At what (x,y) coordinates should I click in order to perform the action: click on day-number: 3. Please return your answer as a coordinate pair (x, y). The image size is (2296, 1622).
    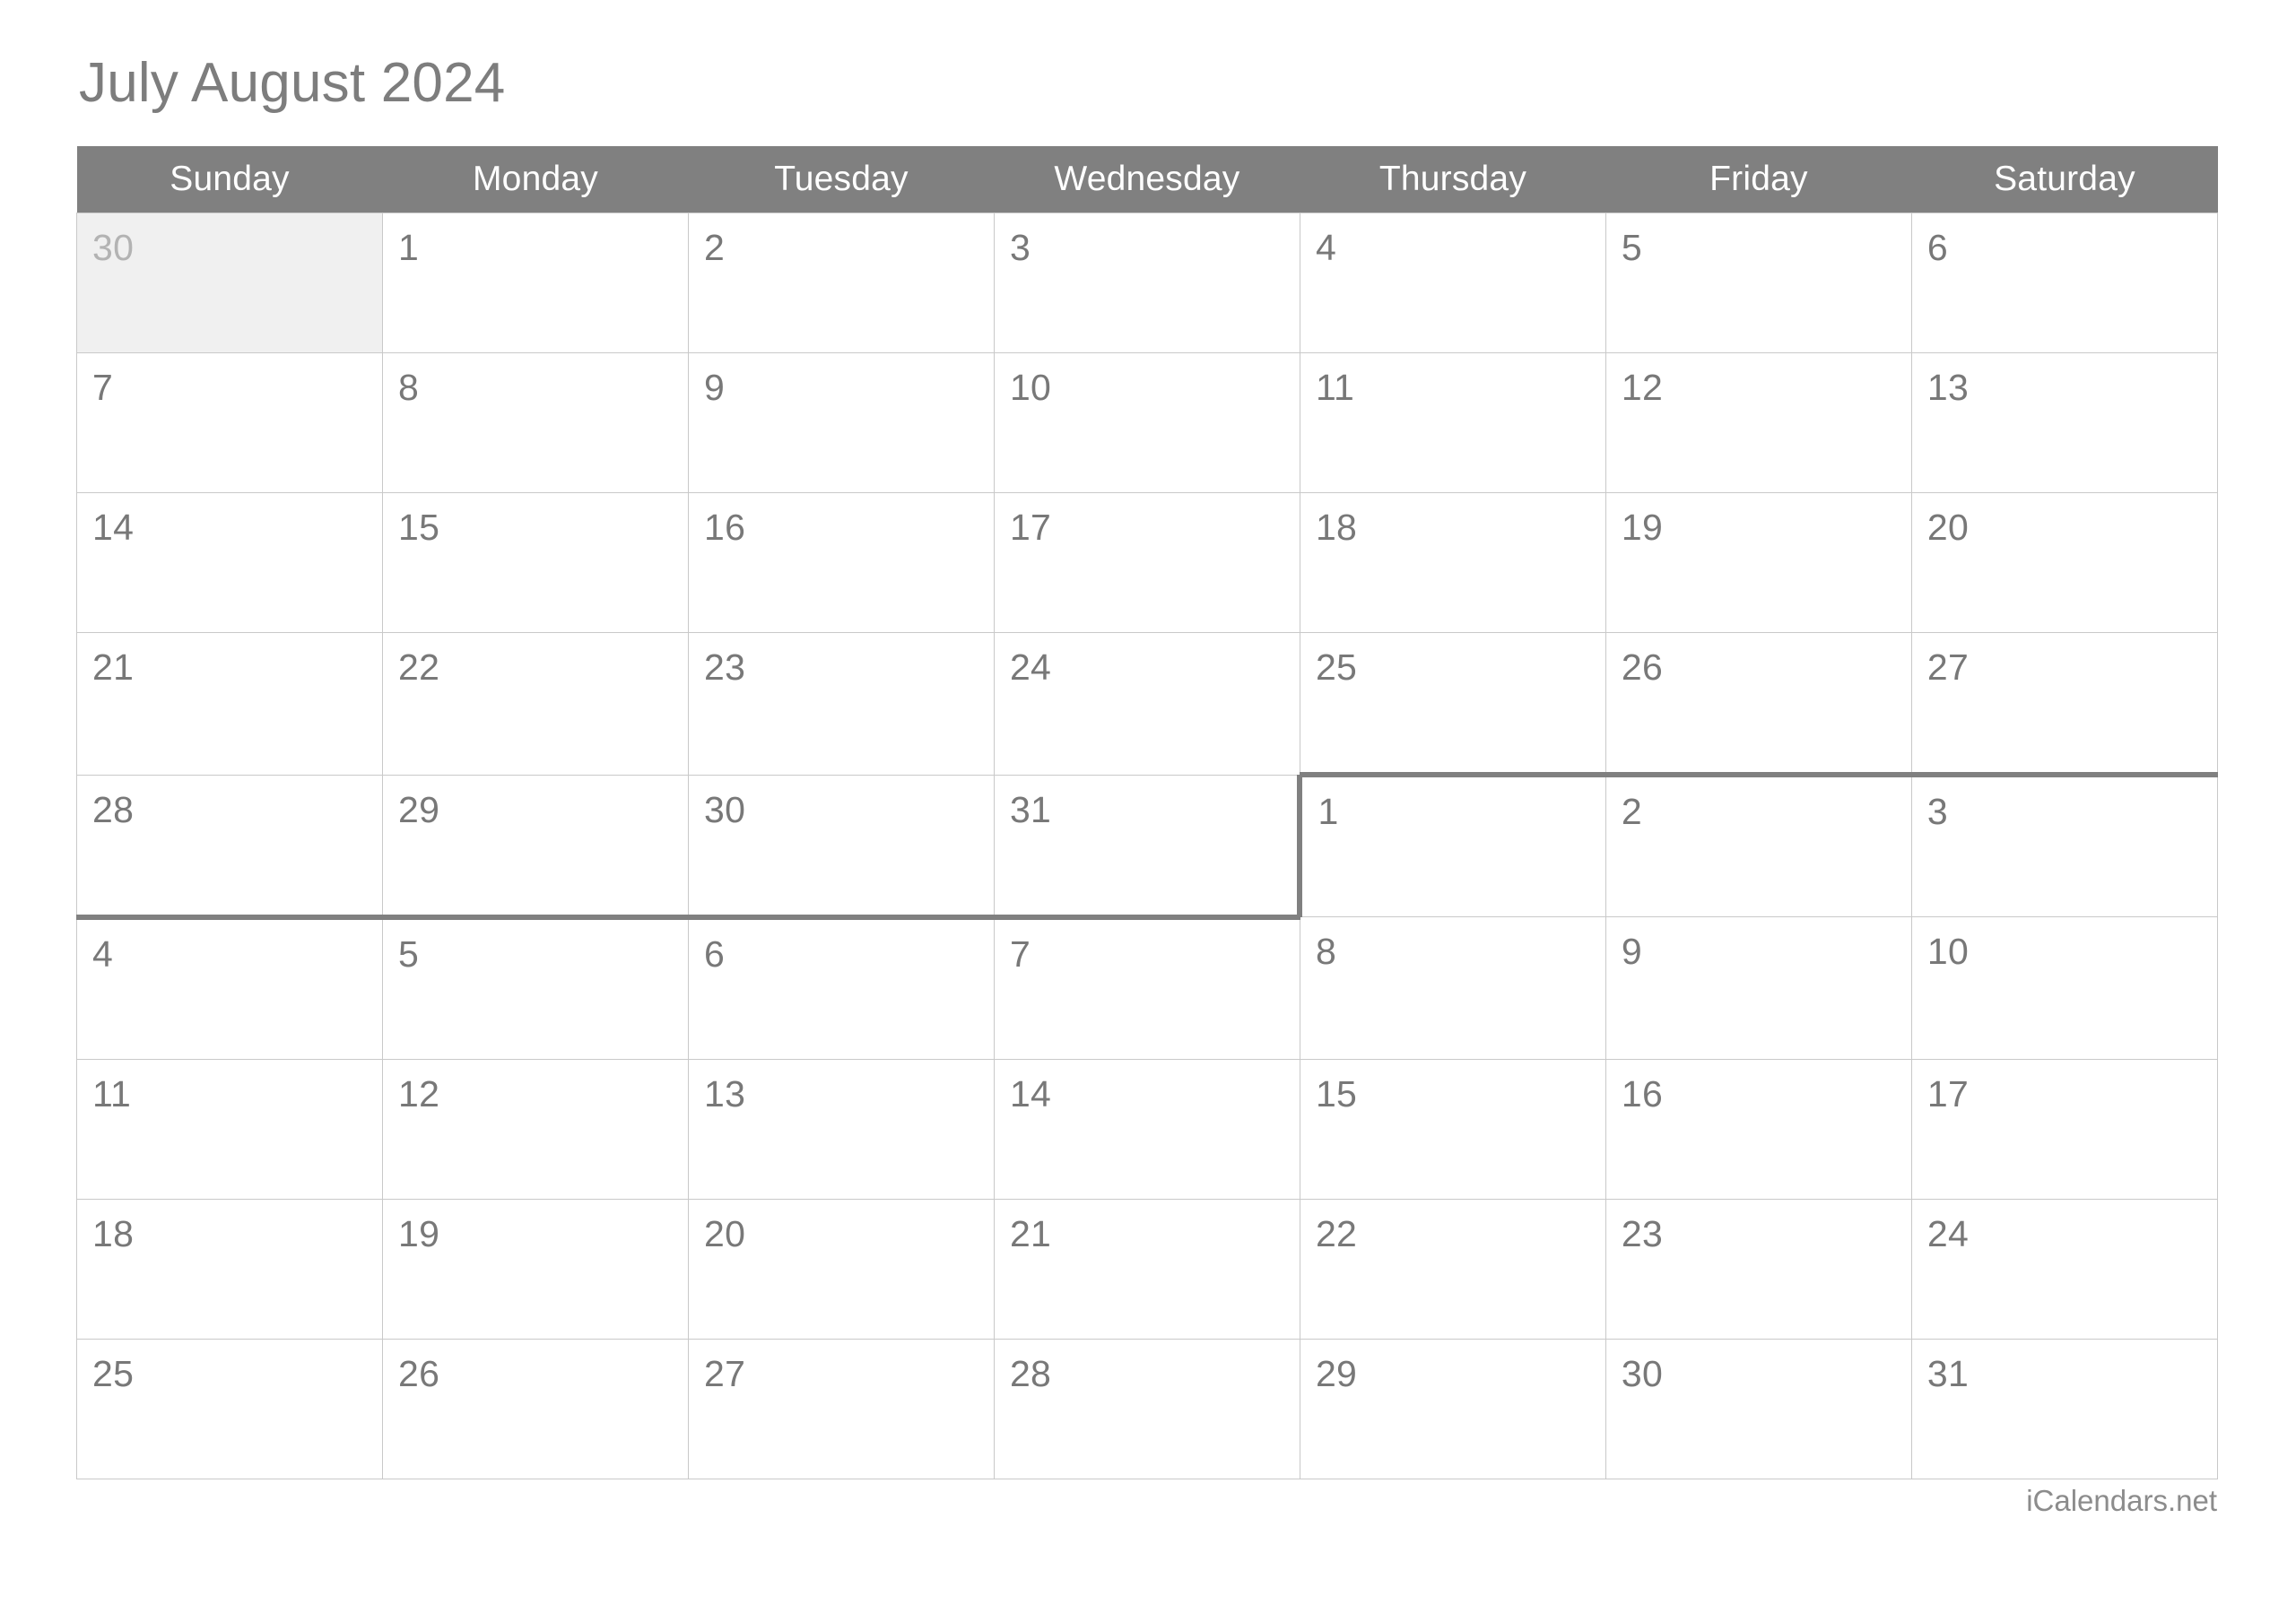
    Looking at the image, I should click on (1020, 247).